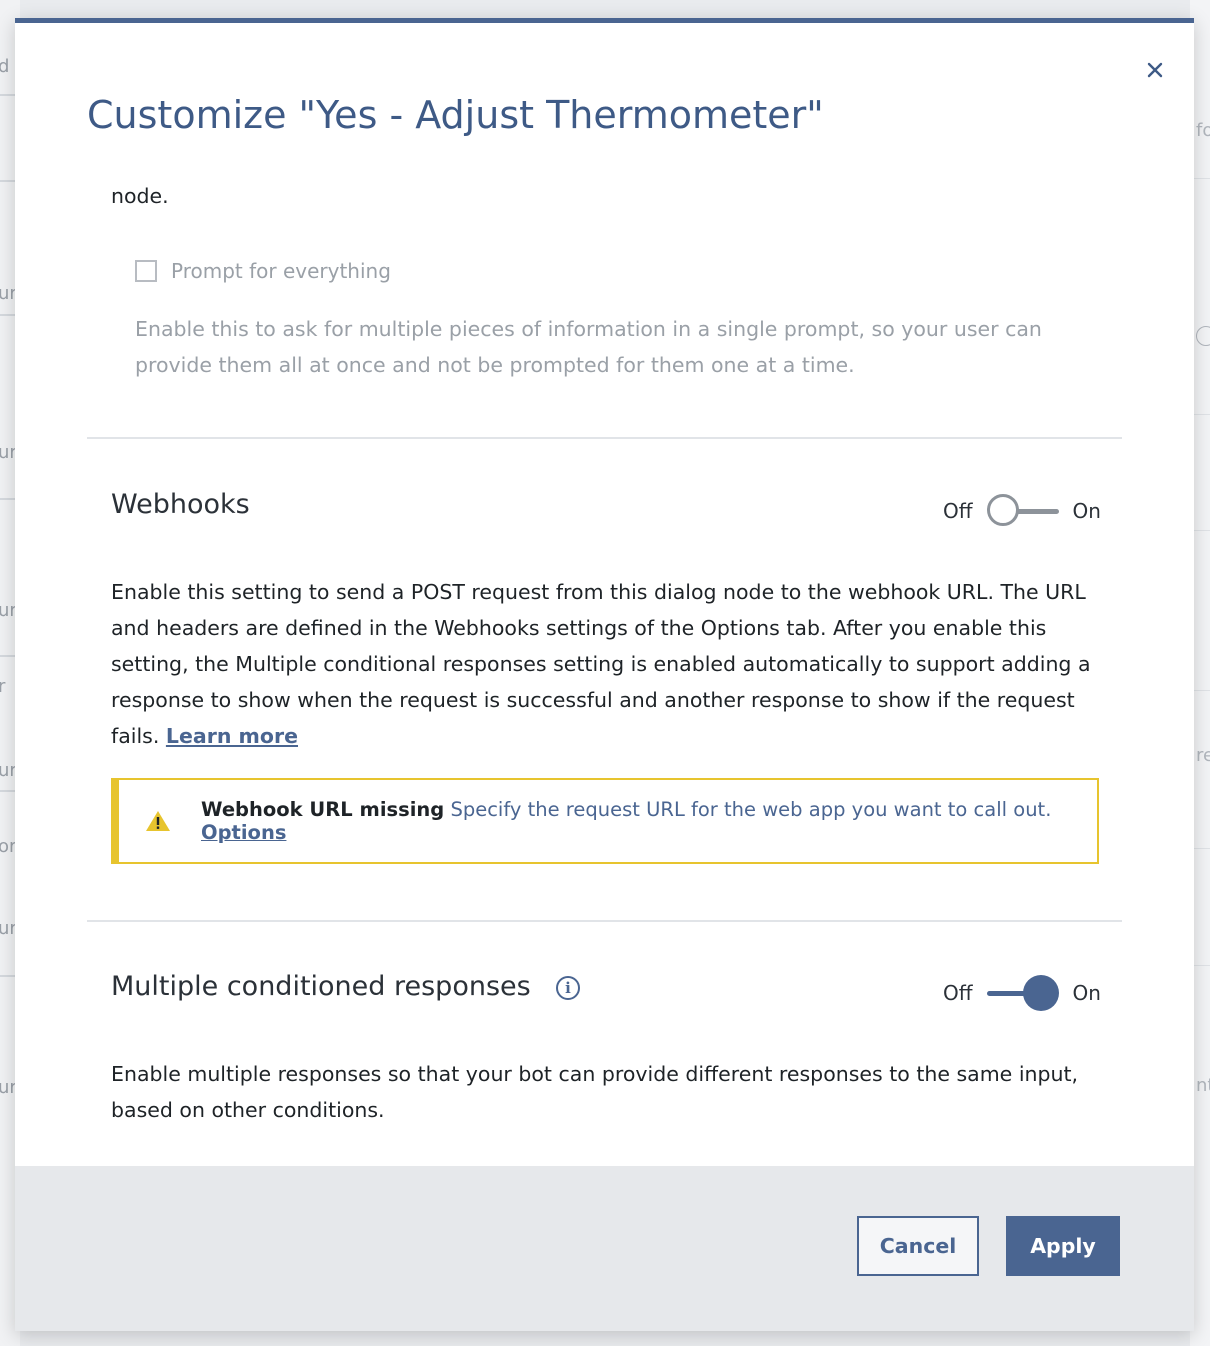 Image resolution: width=1210 pixels, height=1346 pixels. Describe the element at coordinates (455, 115) in the screenshot. I see `modal-title: Customize "Yes - Adjust Thermometer"` at that location.